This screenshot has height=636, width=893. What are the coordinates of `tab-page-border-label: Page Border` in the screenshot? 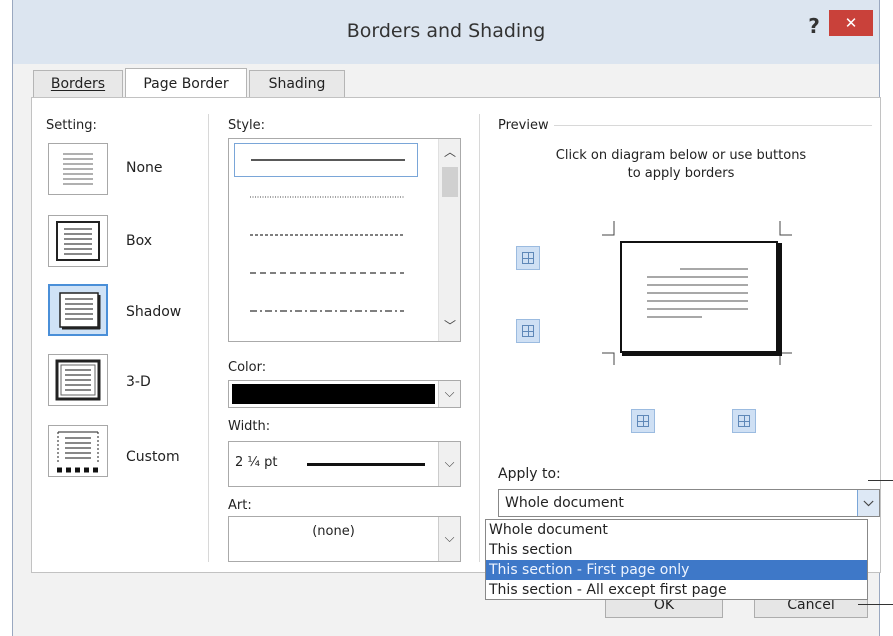 It's located at (186, 84).